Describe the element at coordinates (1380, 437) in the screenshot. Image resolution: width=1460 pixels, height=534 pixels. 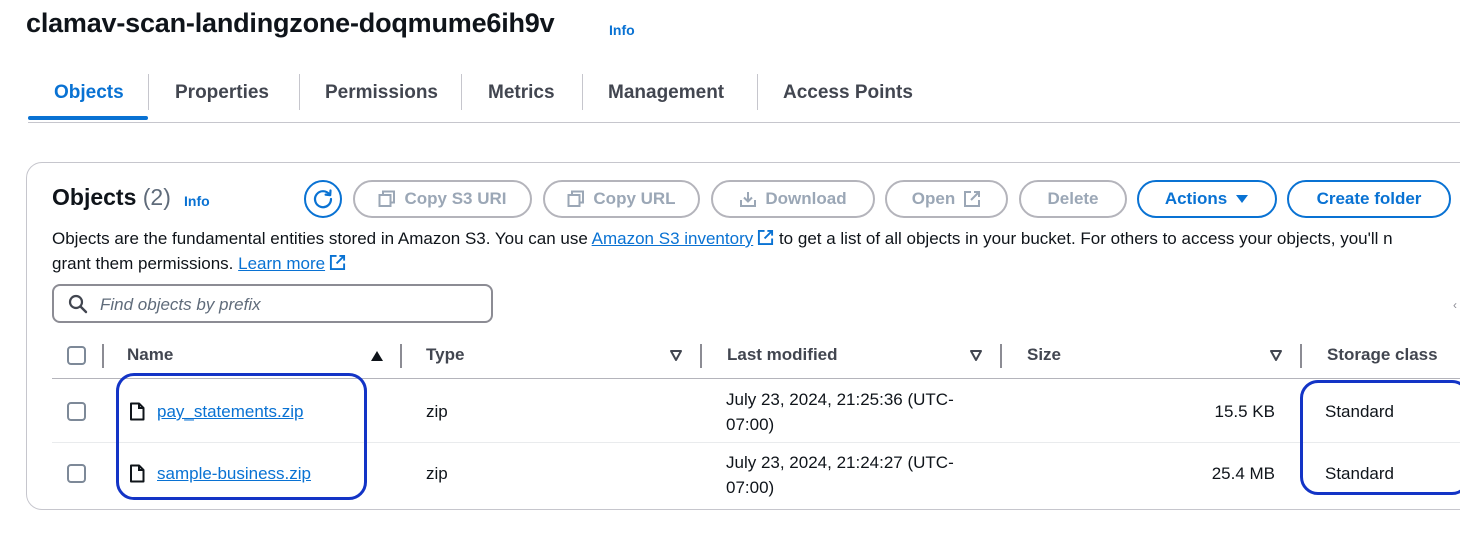
I see `annotation-highlight-storage-class` at that location.